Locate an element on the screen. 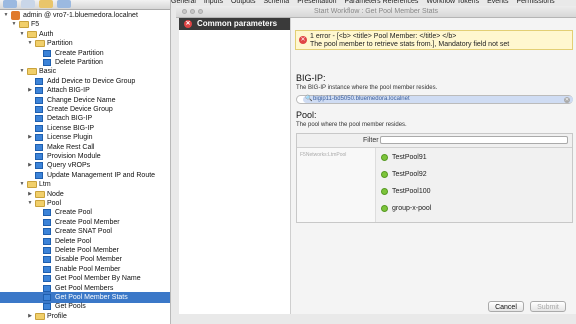  tab-inputs: Inputs is located at coordinates (213, 2).